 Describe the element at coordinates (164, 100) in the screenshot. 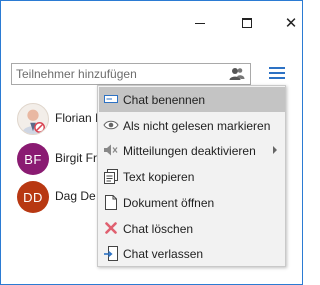

I see `menu-item-label: Chat benennen` at that location.